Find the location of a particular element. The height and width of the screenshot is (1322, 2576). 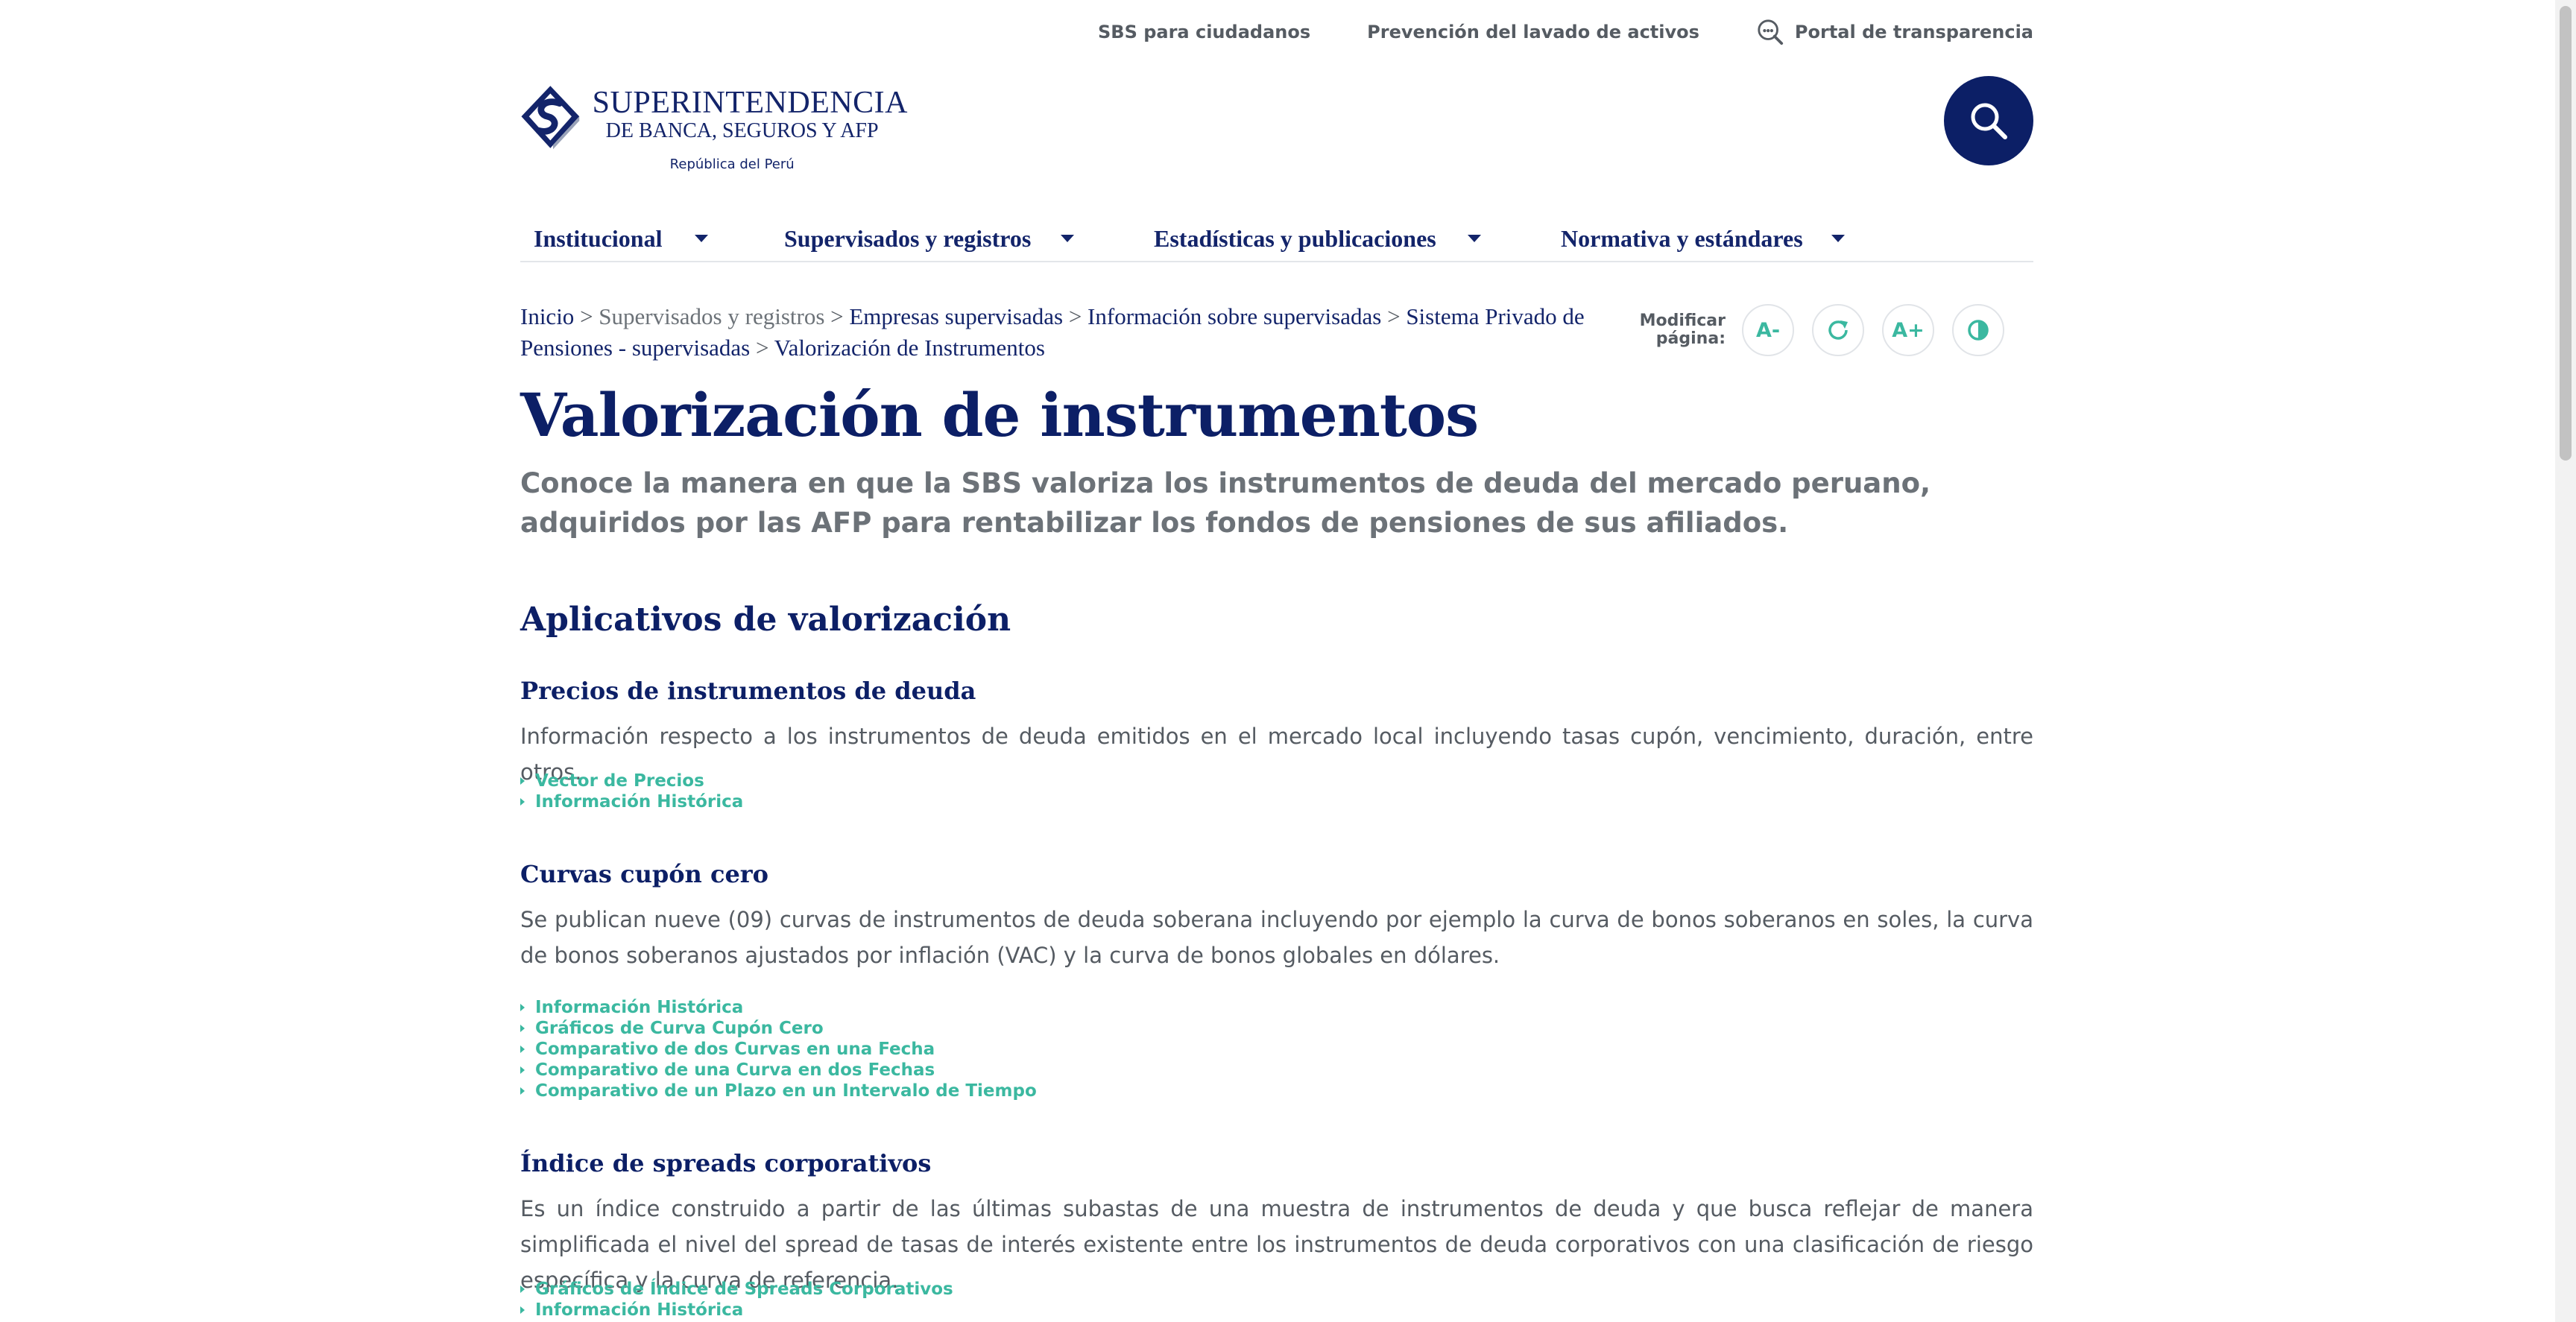

nav-item-institucional: Institucional is located at coordinates (645, 238).